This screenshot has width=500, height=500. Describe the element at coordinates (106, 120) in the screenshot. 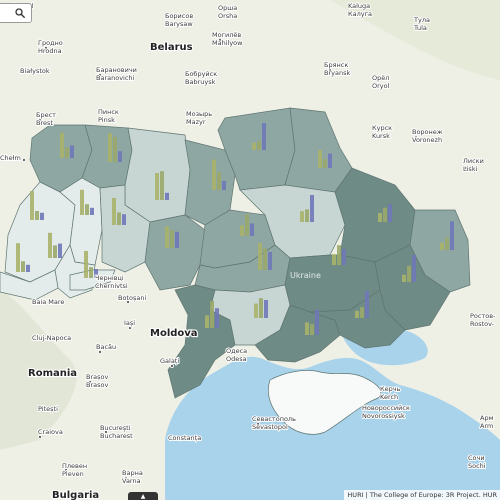

I see `city-label: Pinsk` at that location.